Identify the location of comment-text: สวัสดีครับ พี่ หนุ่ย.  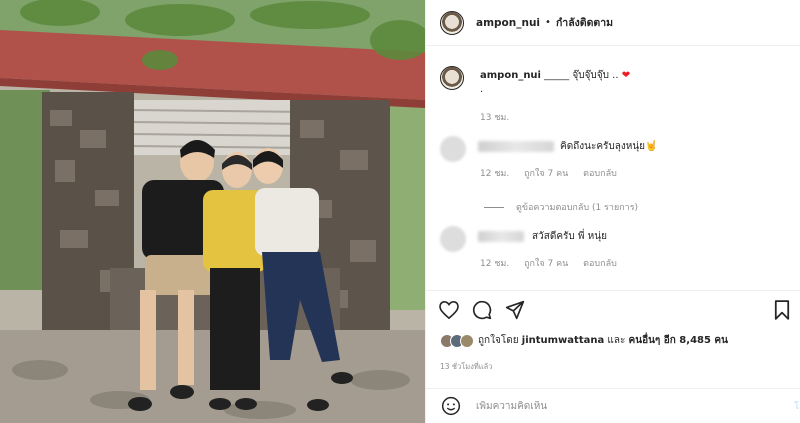
(569, 236).